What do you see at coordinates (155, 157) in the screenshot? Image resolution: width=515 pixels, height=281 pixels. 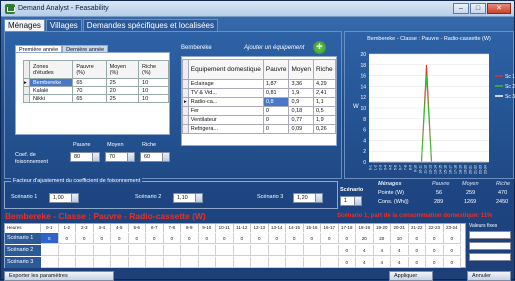 I see `coef-riche-stepper: 60` at bounding box center [155, 157].